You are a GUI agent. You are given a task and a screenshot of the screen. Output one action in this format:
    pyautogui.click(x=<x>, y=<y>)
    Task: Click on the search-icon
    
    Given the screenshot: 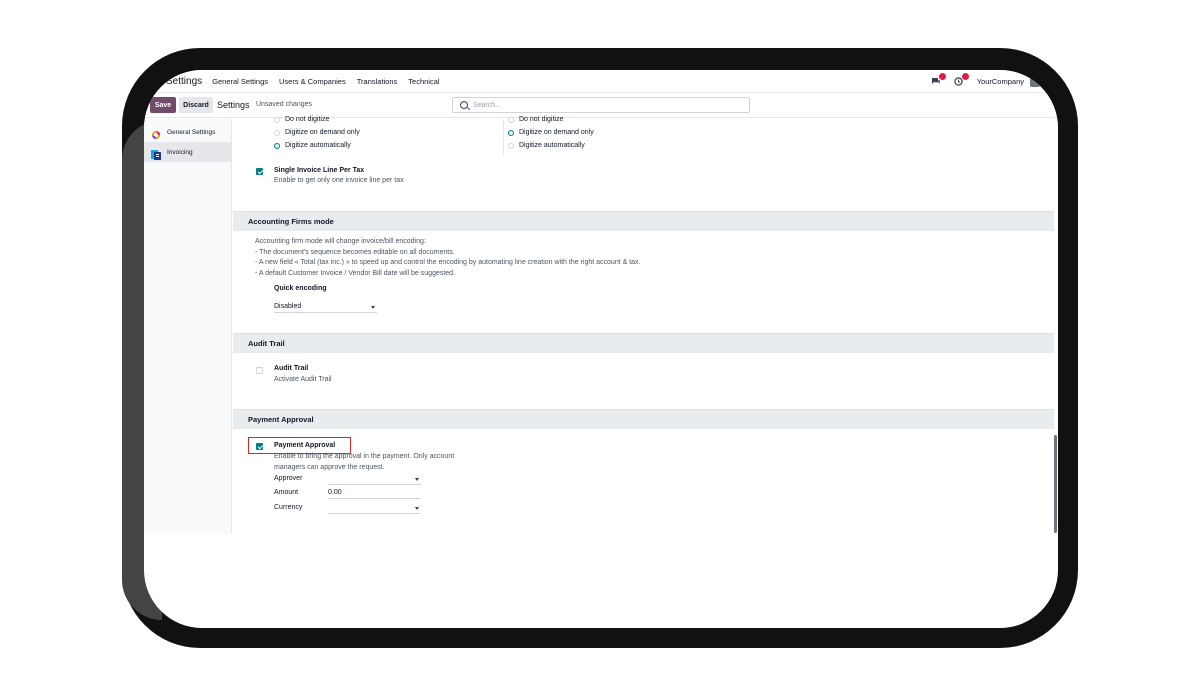 What is the action you would take?
    pyautogui.click(x=464, y=105)
    